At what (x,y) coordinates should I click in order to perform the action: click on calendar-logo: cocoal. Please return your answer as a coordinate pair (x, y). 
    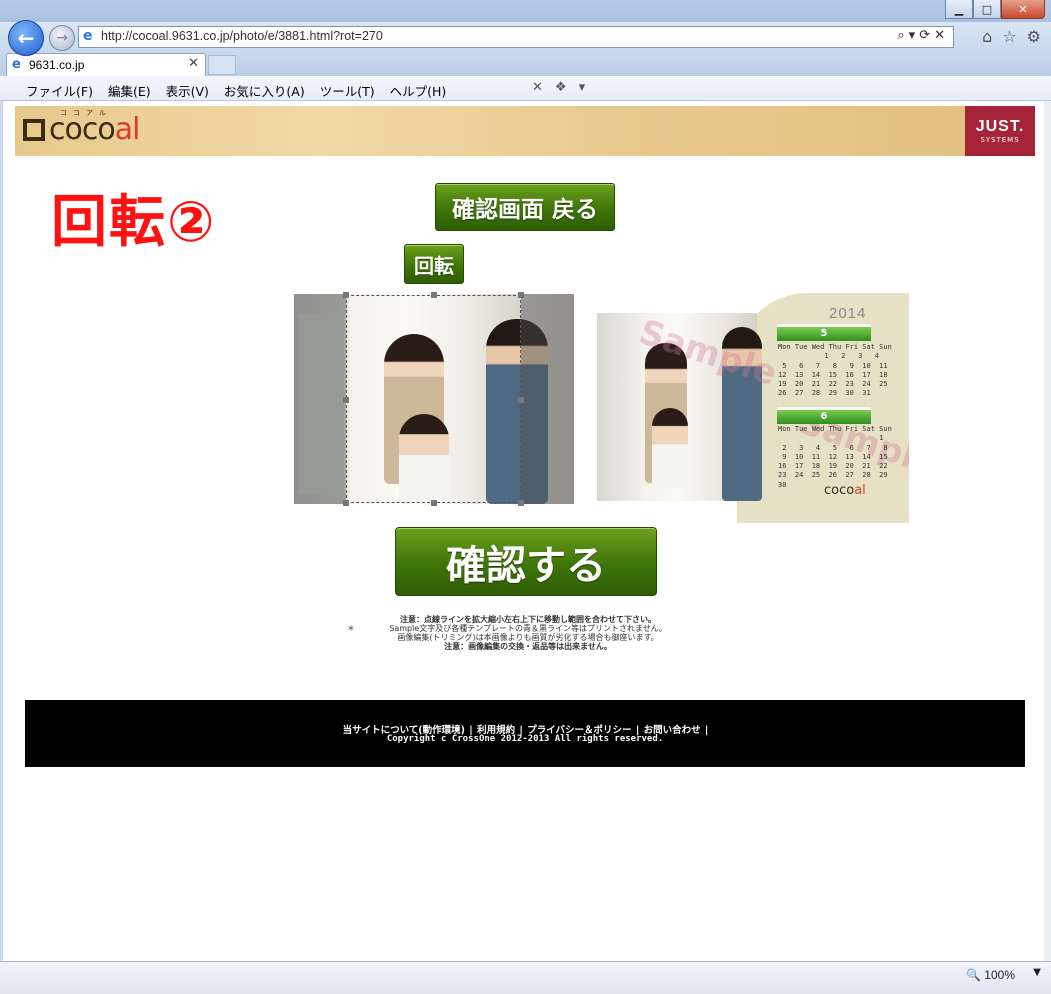
    Looking at the image, I should click on (845, 490).